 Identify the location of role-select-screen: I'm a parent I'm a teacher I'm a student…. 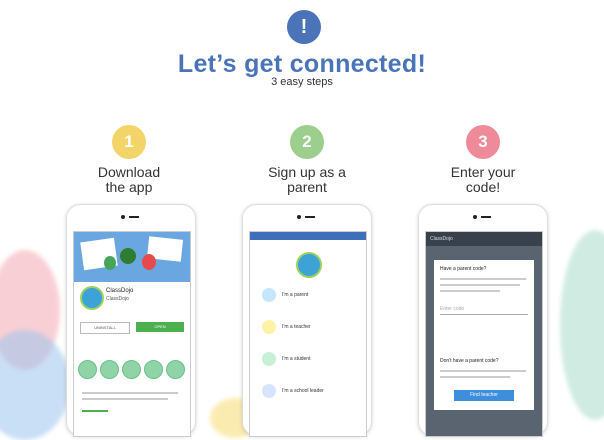
(308, 334).